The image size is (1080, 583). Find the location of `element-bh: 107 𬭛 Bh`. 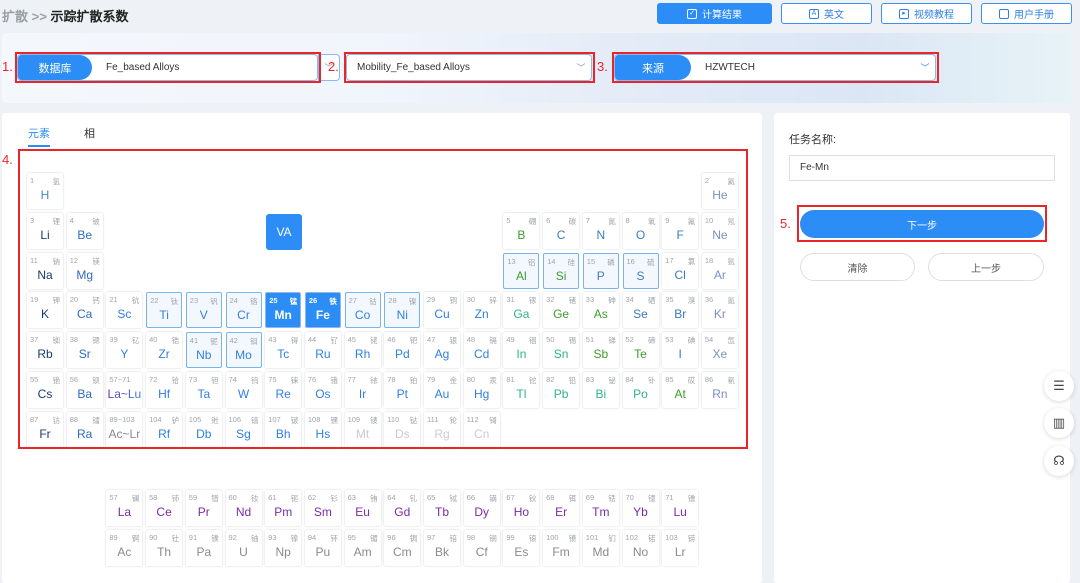

element-bh: 107 𬭛 Bh is located at coordinates (283, 429).